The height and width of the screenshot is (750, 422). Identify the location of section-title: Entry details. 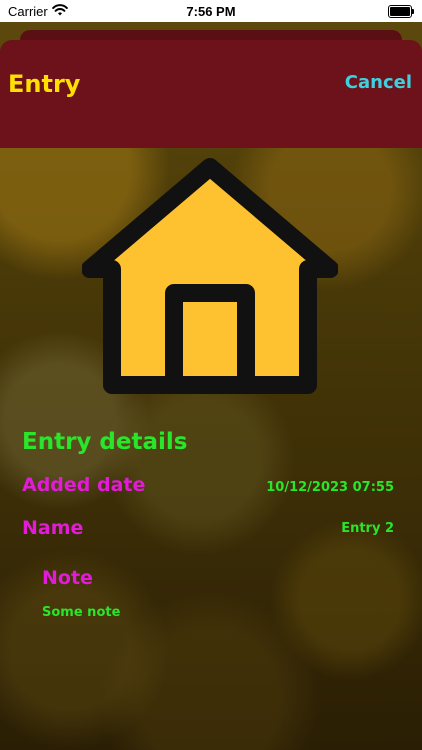
(105, 442).